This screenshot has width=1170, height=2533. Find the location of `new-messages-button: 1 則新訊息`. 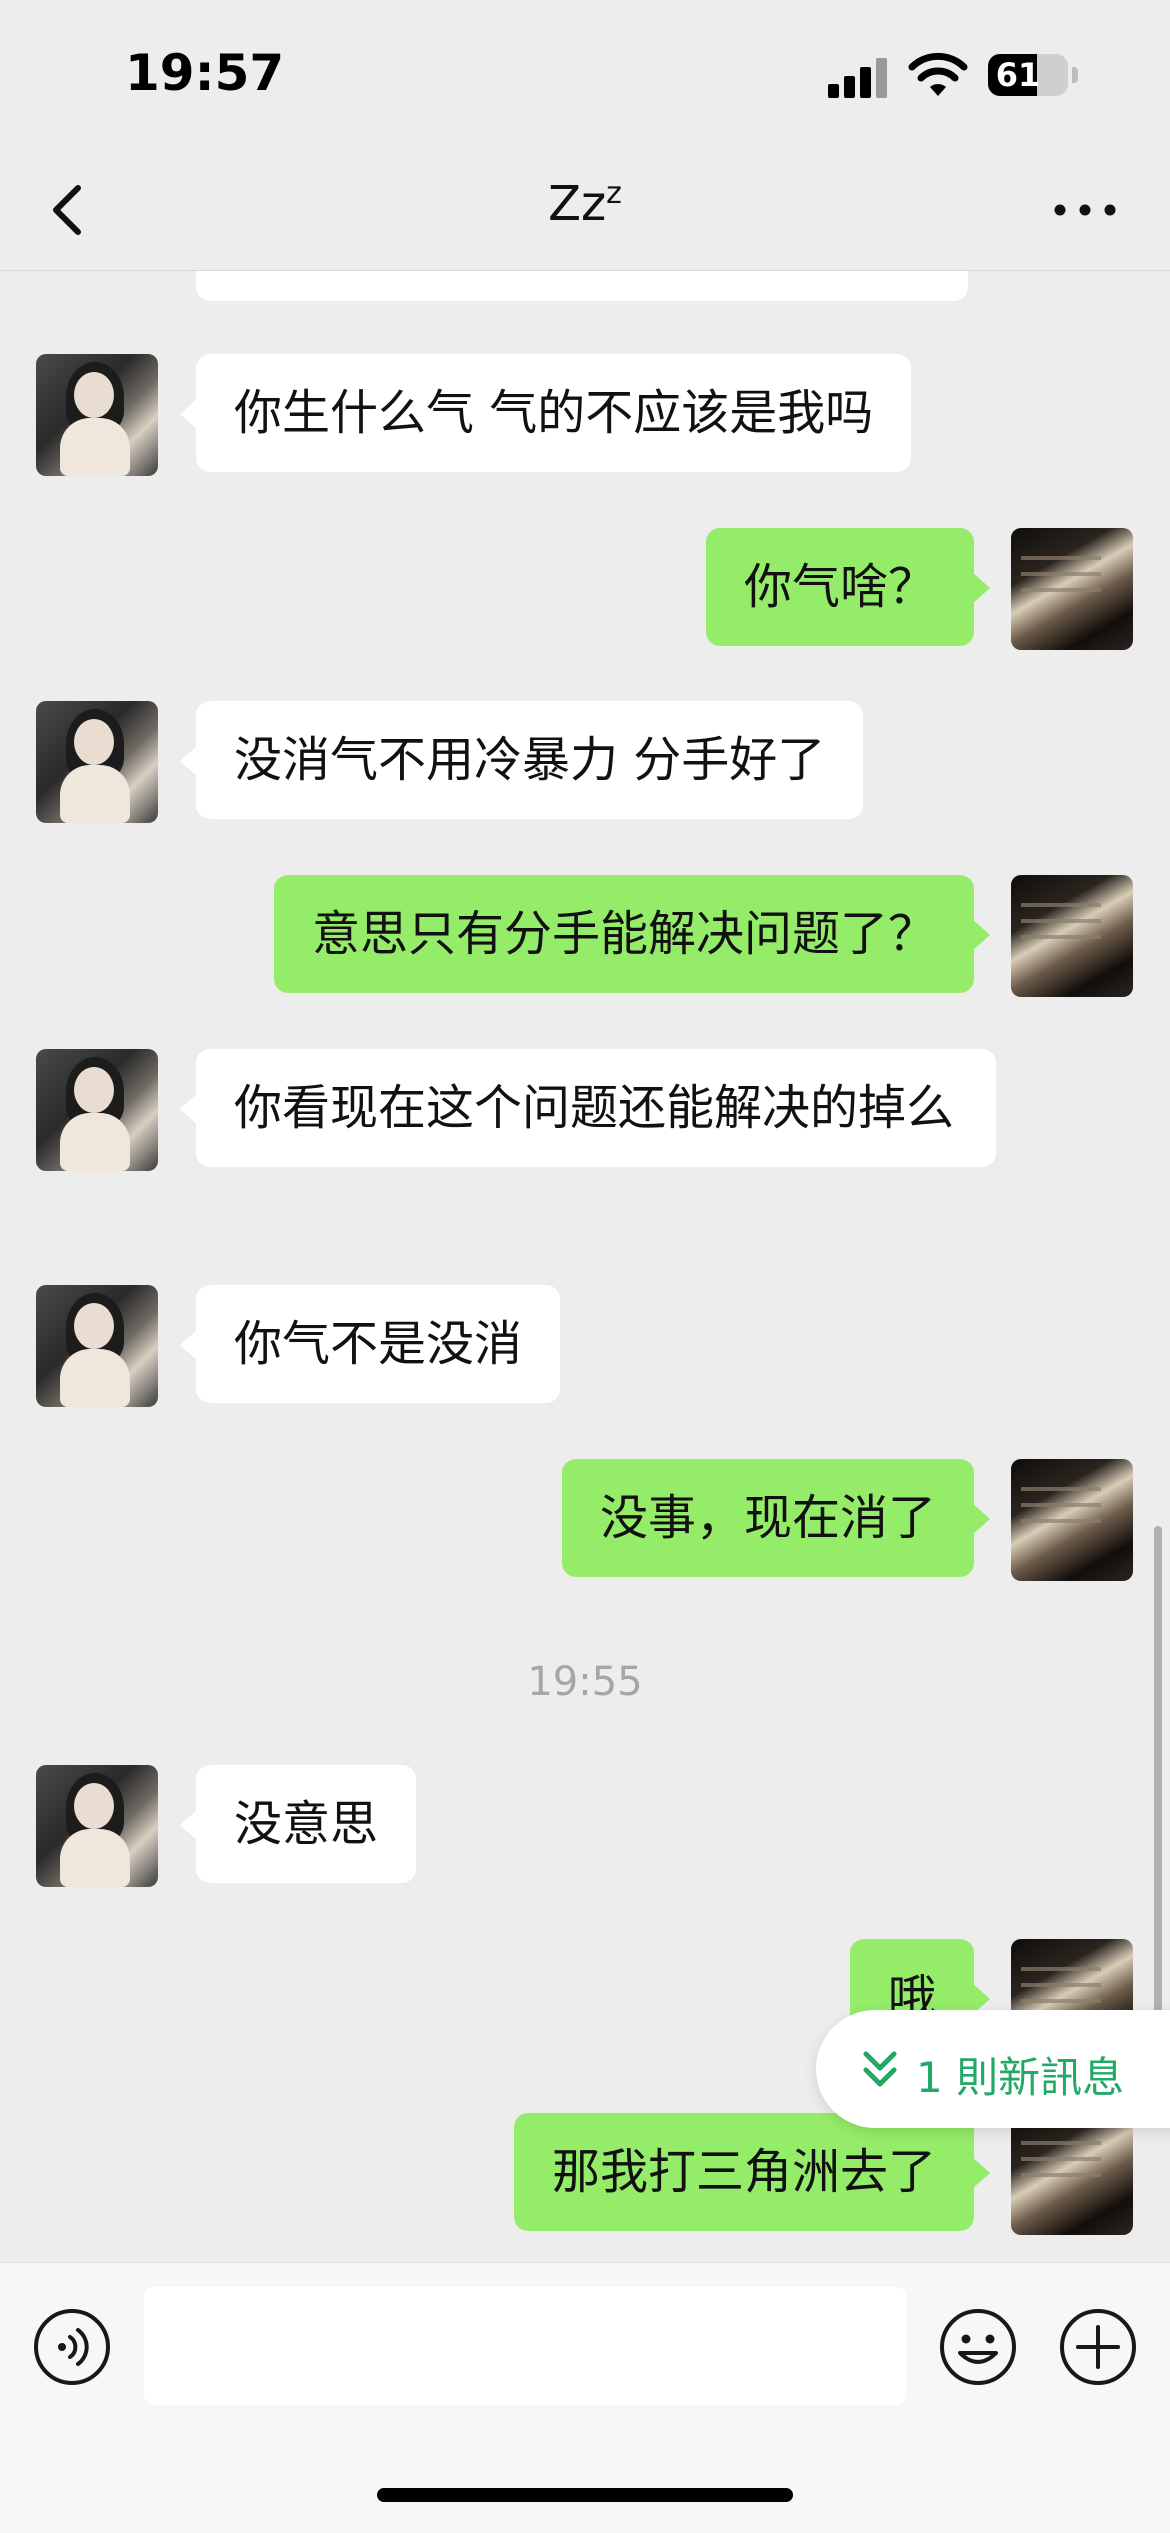

new-messages-button: 1 則新訊息 is located at coordinates (993, 2069).